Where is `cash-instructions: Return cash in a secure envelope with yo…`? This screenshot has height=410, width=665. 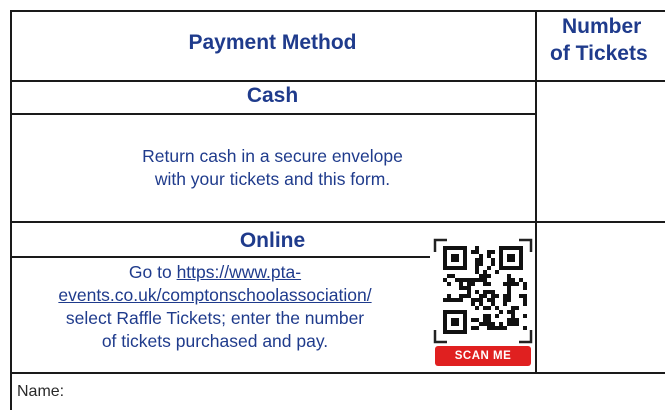
cash-instructions: Return cash in a secure envelope with yo… is located at coordinates (272, 168).